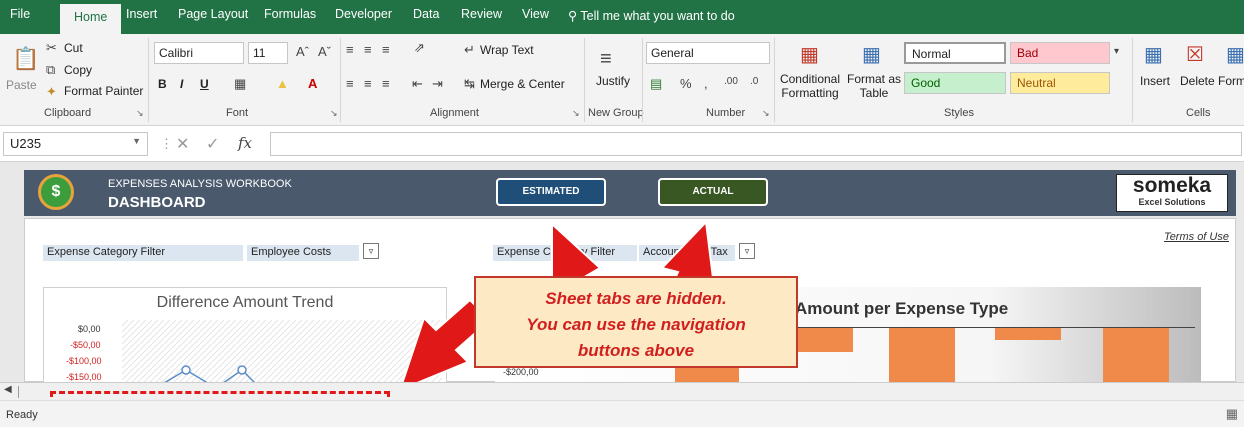 This screenshot has width=1244, height=427. I want to click on callout-line-3: buttons above, so click(636, 350).